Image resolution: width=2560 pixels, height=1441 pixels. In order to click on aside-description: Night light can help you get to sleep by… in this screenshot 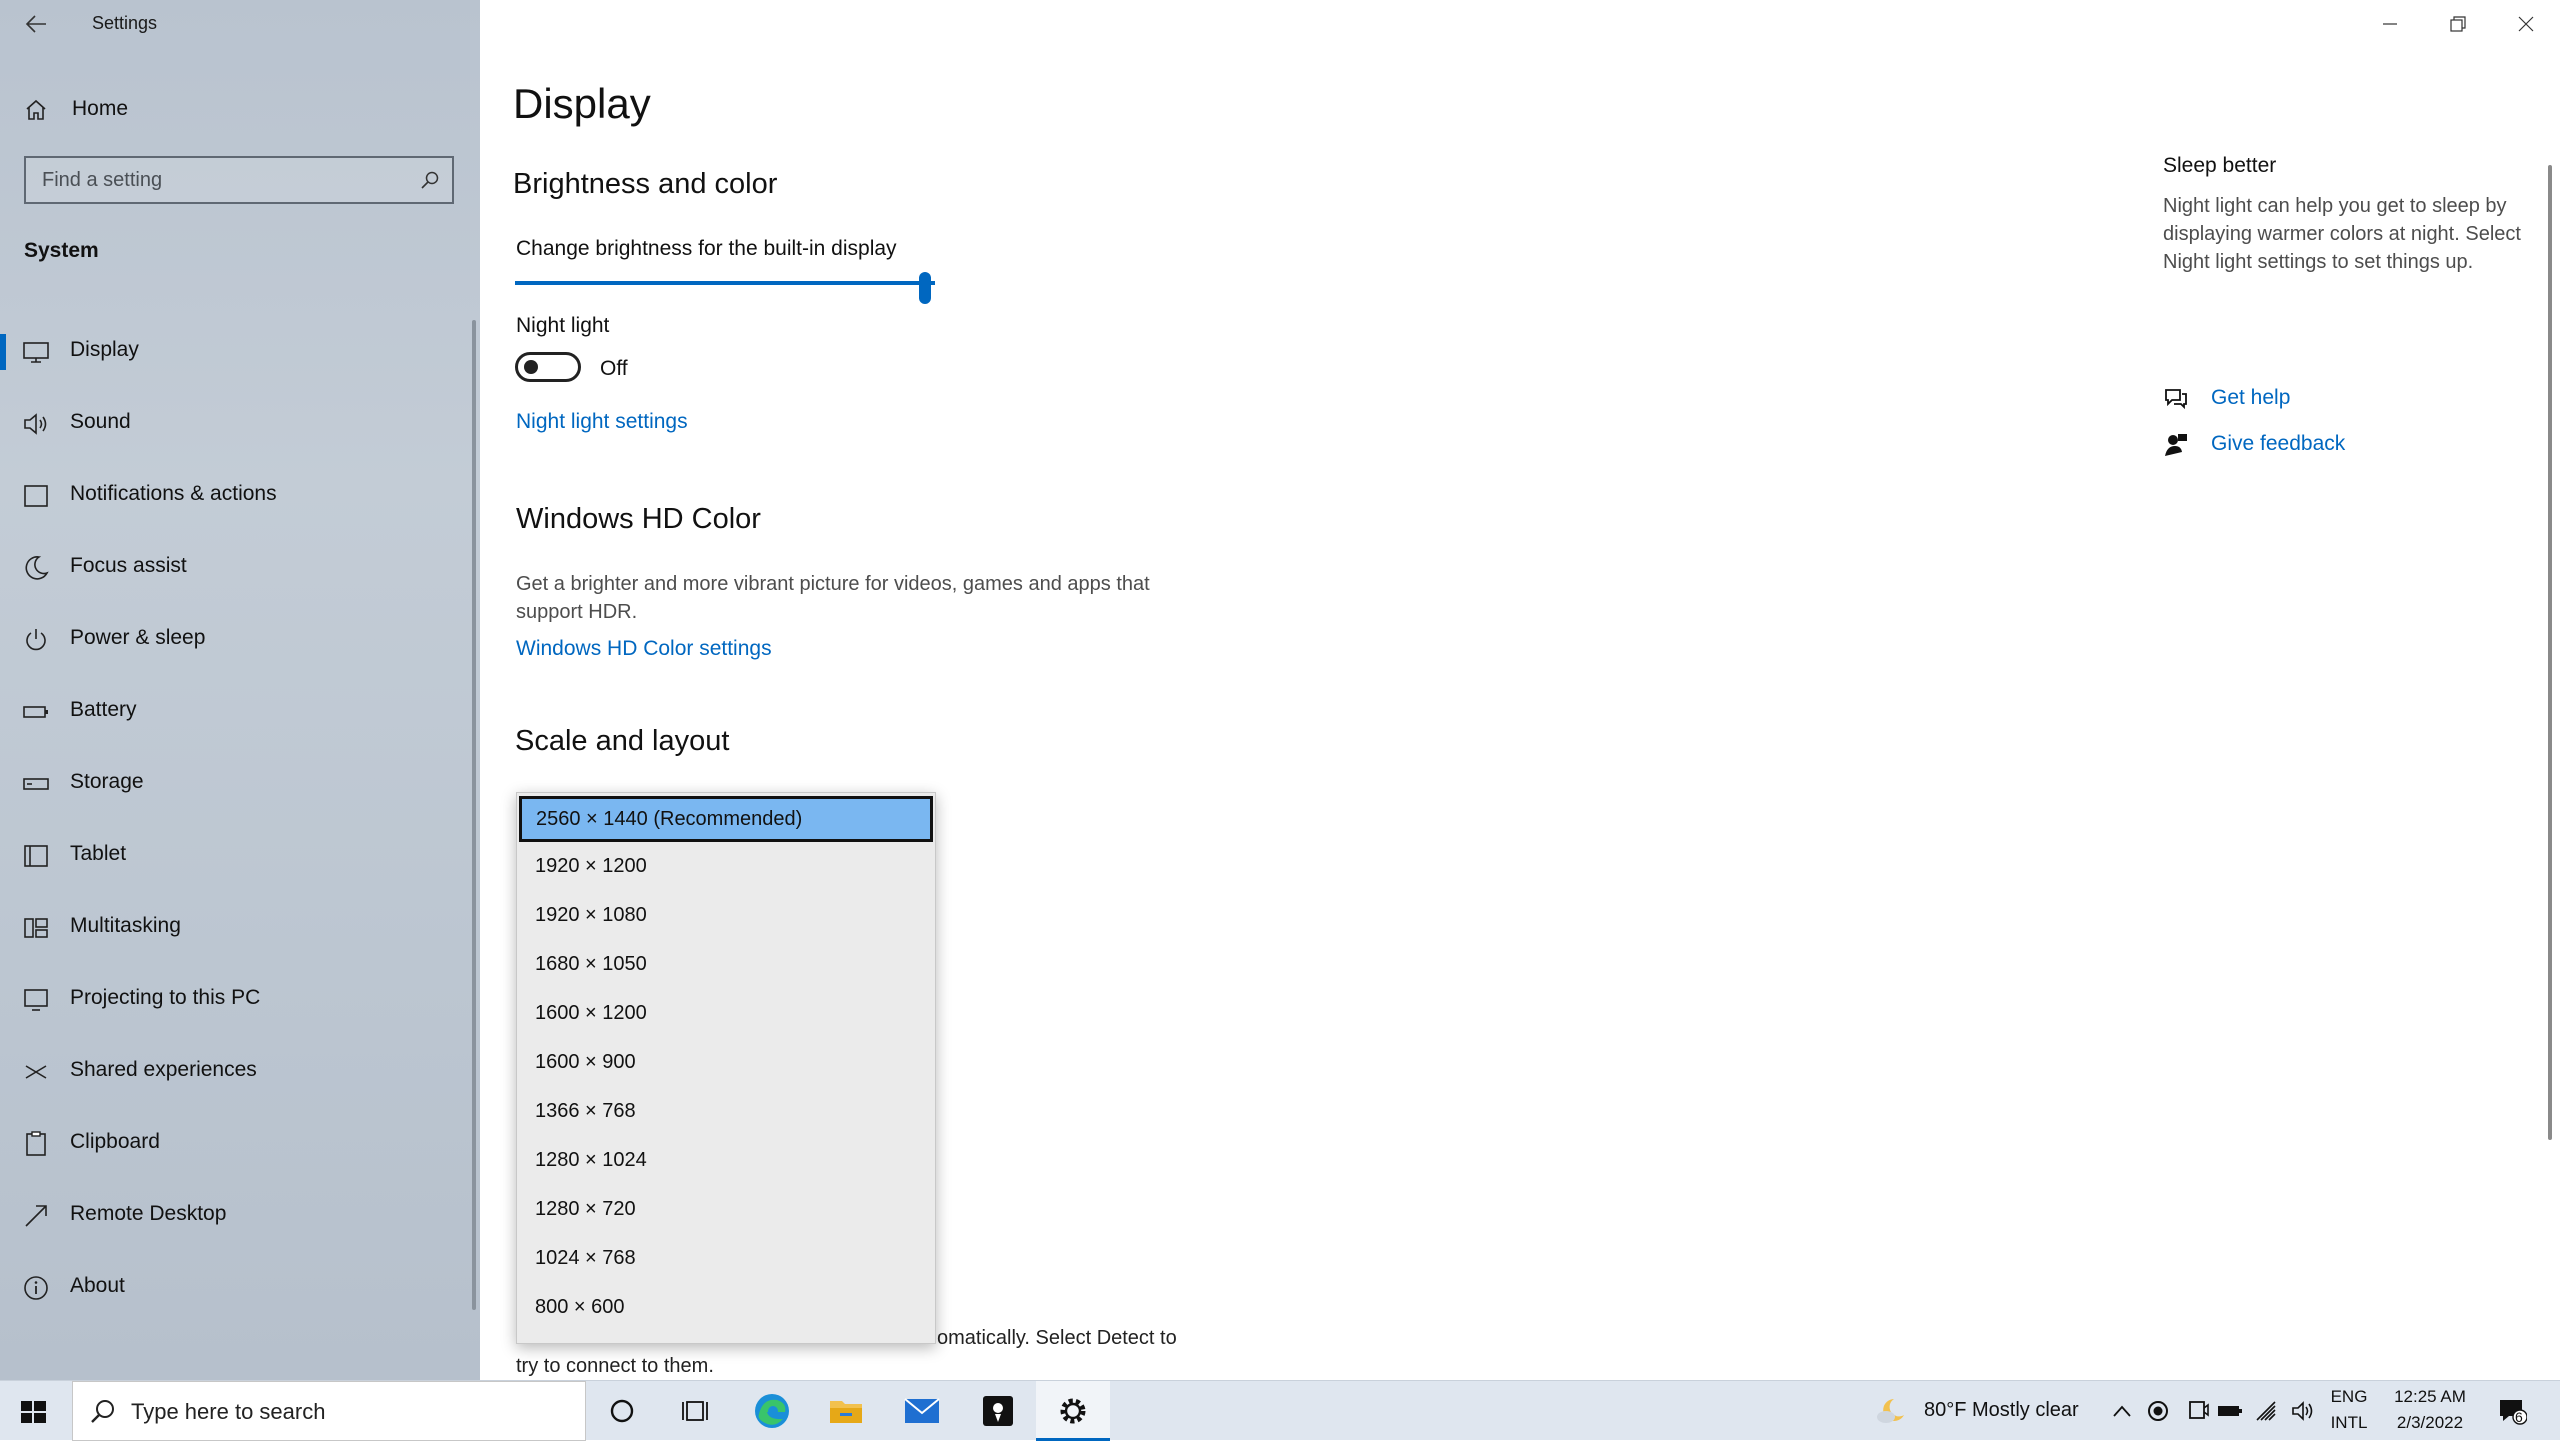, I will do `click(2342, 234)`.